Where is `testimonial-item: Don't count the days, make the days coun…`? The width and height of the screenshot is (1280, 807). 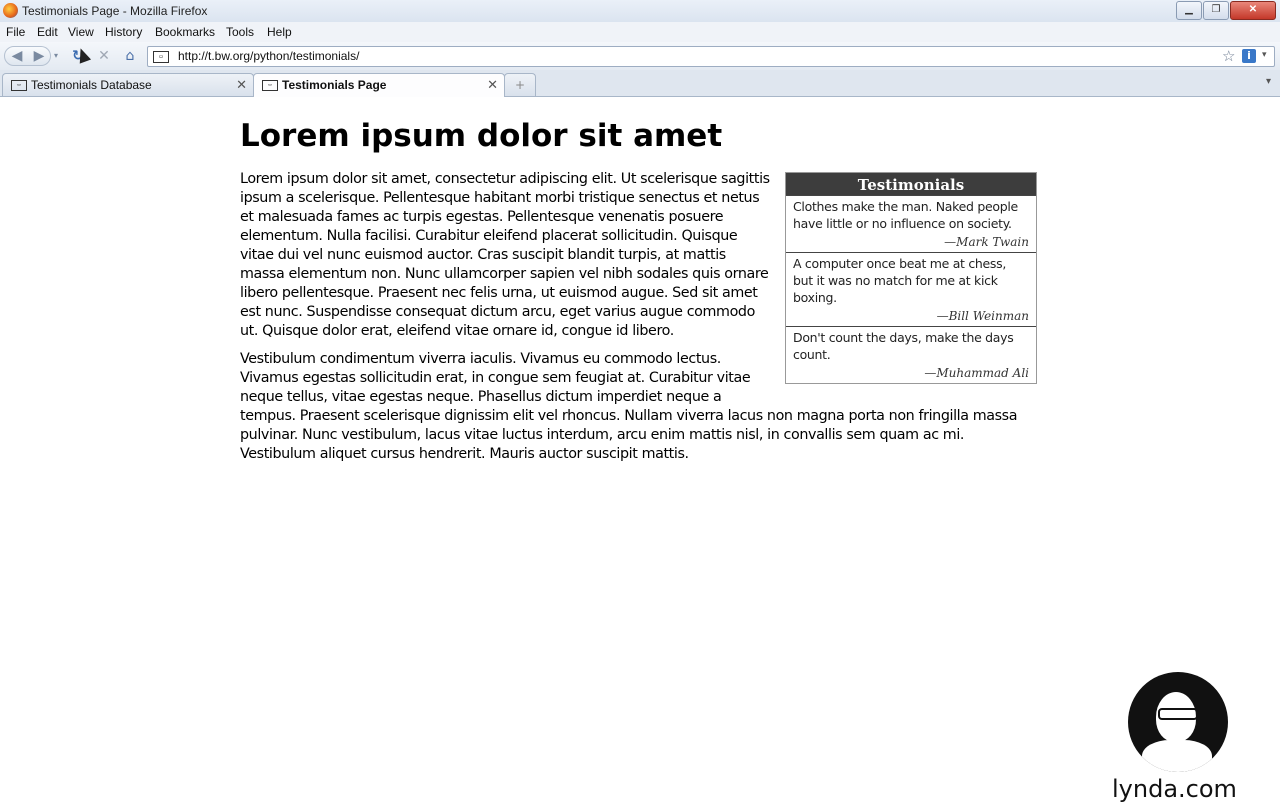
testimonial-item: Don't count the days, make the days coun… is located at coordinates (911, 354).